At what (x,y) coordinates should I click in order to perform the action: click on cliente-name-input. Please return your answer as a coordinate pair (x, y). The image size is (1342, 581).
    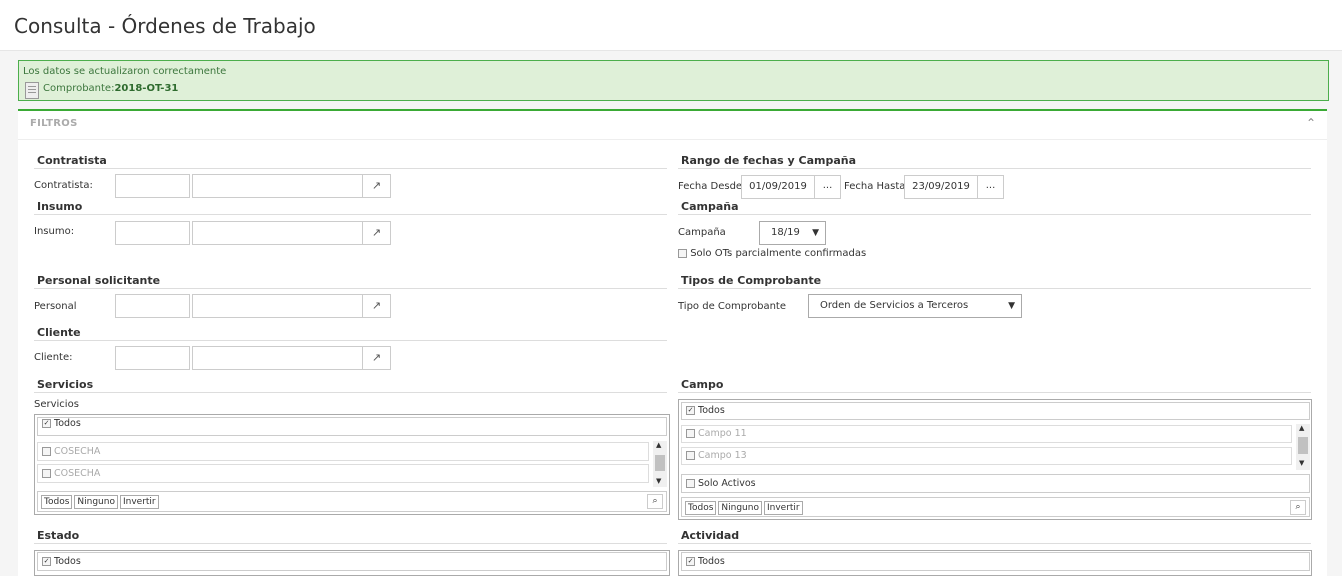
    Looking at the image, I should click on (277, 358).